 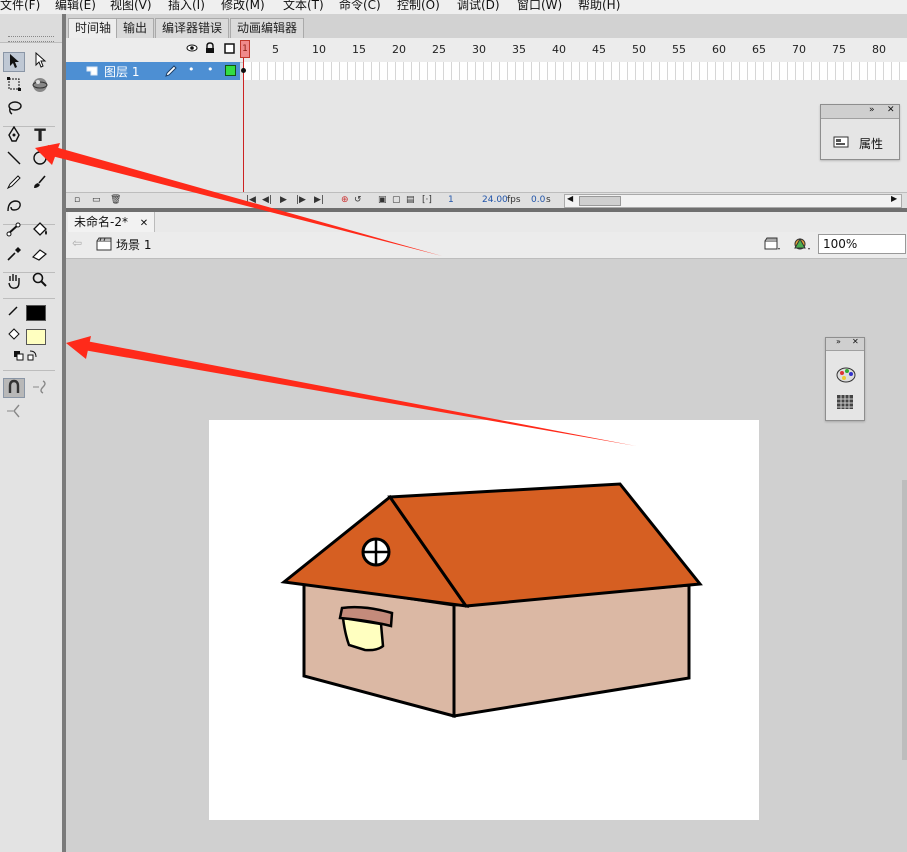 I want to click on panel-tab-bar: 时间轴 输出 编译器错误 动画编辑器, so click(x=486, y=26).